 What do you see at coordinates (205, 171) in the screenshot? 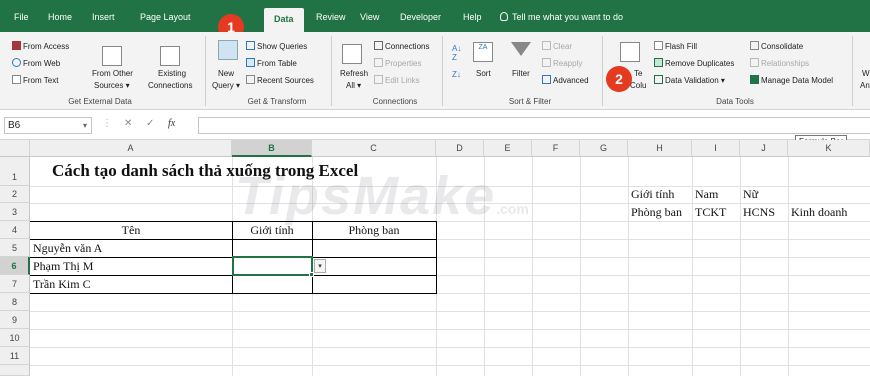
I see `sheet-title-cell: Cách tạo danh sách thả xuống trong Excel` at bounding box center [205, 171].